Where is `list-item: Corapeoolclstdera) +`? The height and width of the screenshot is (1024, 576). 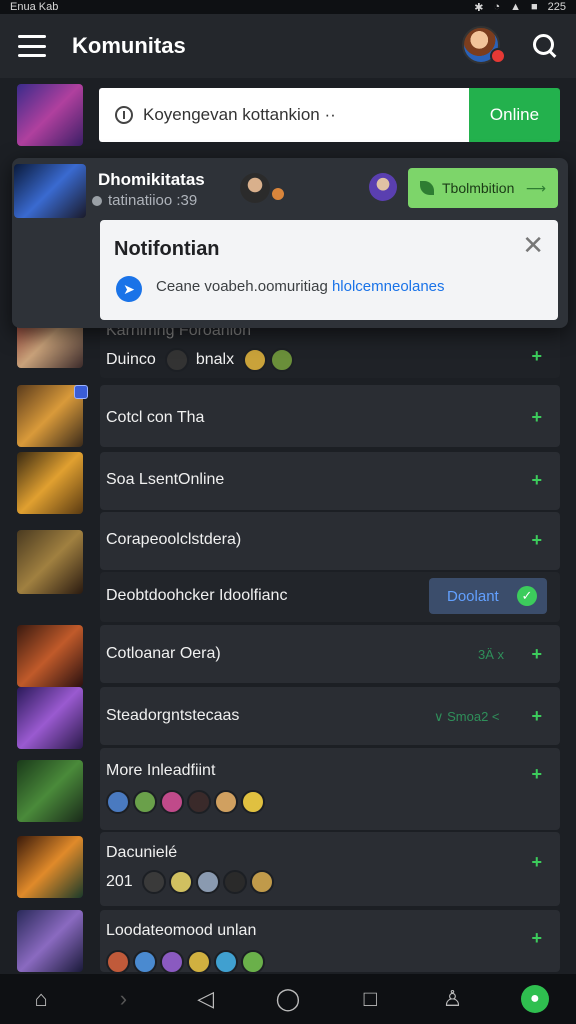
list-item: Corapeoolclstdera) + is located at coordinates (288, 553).